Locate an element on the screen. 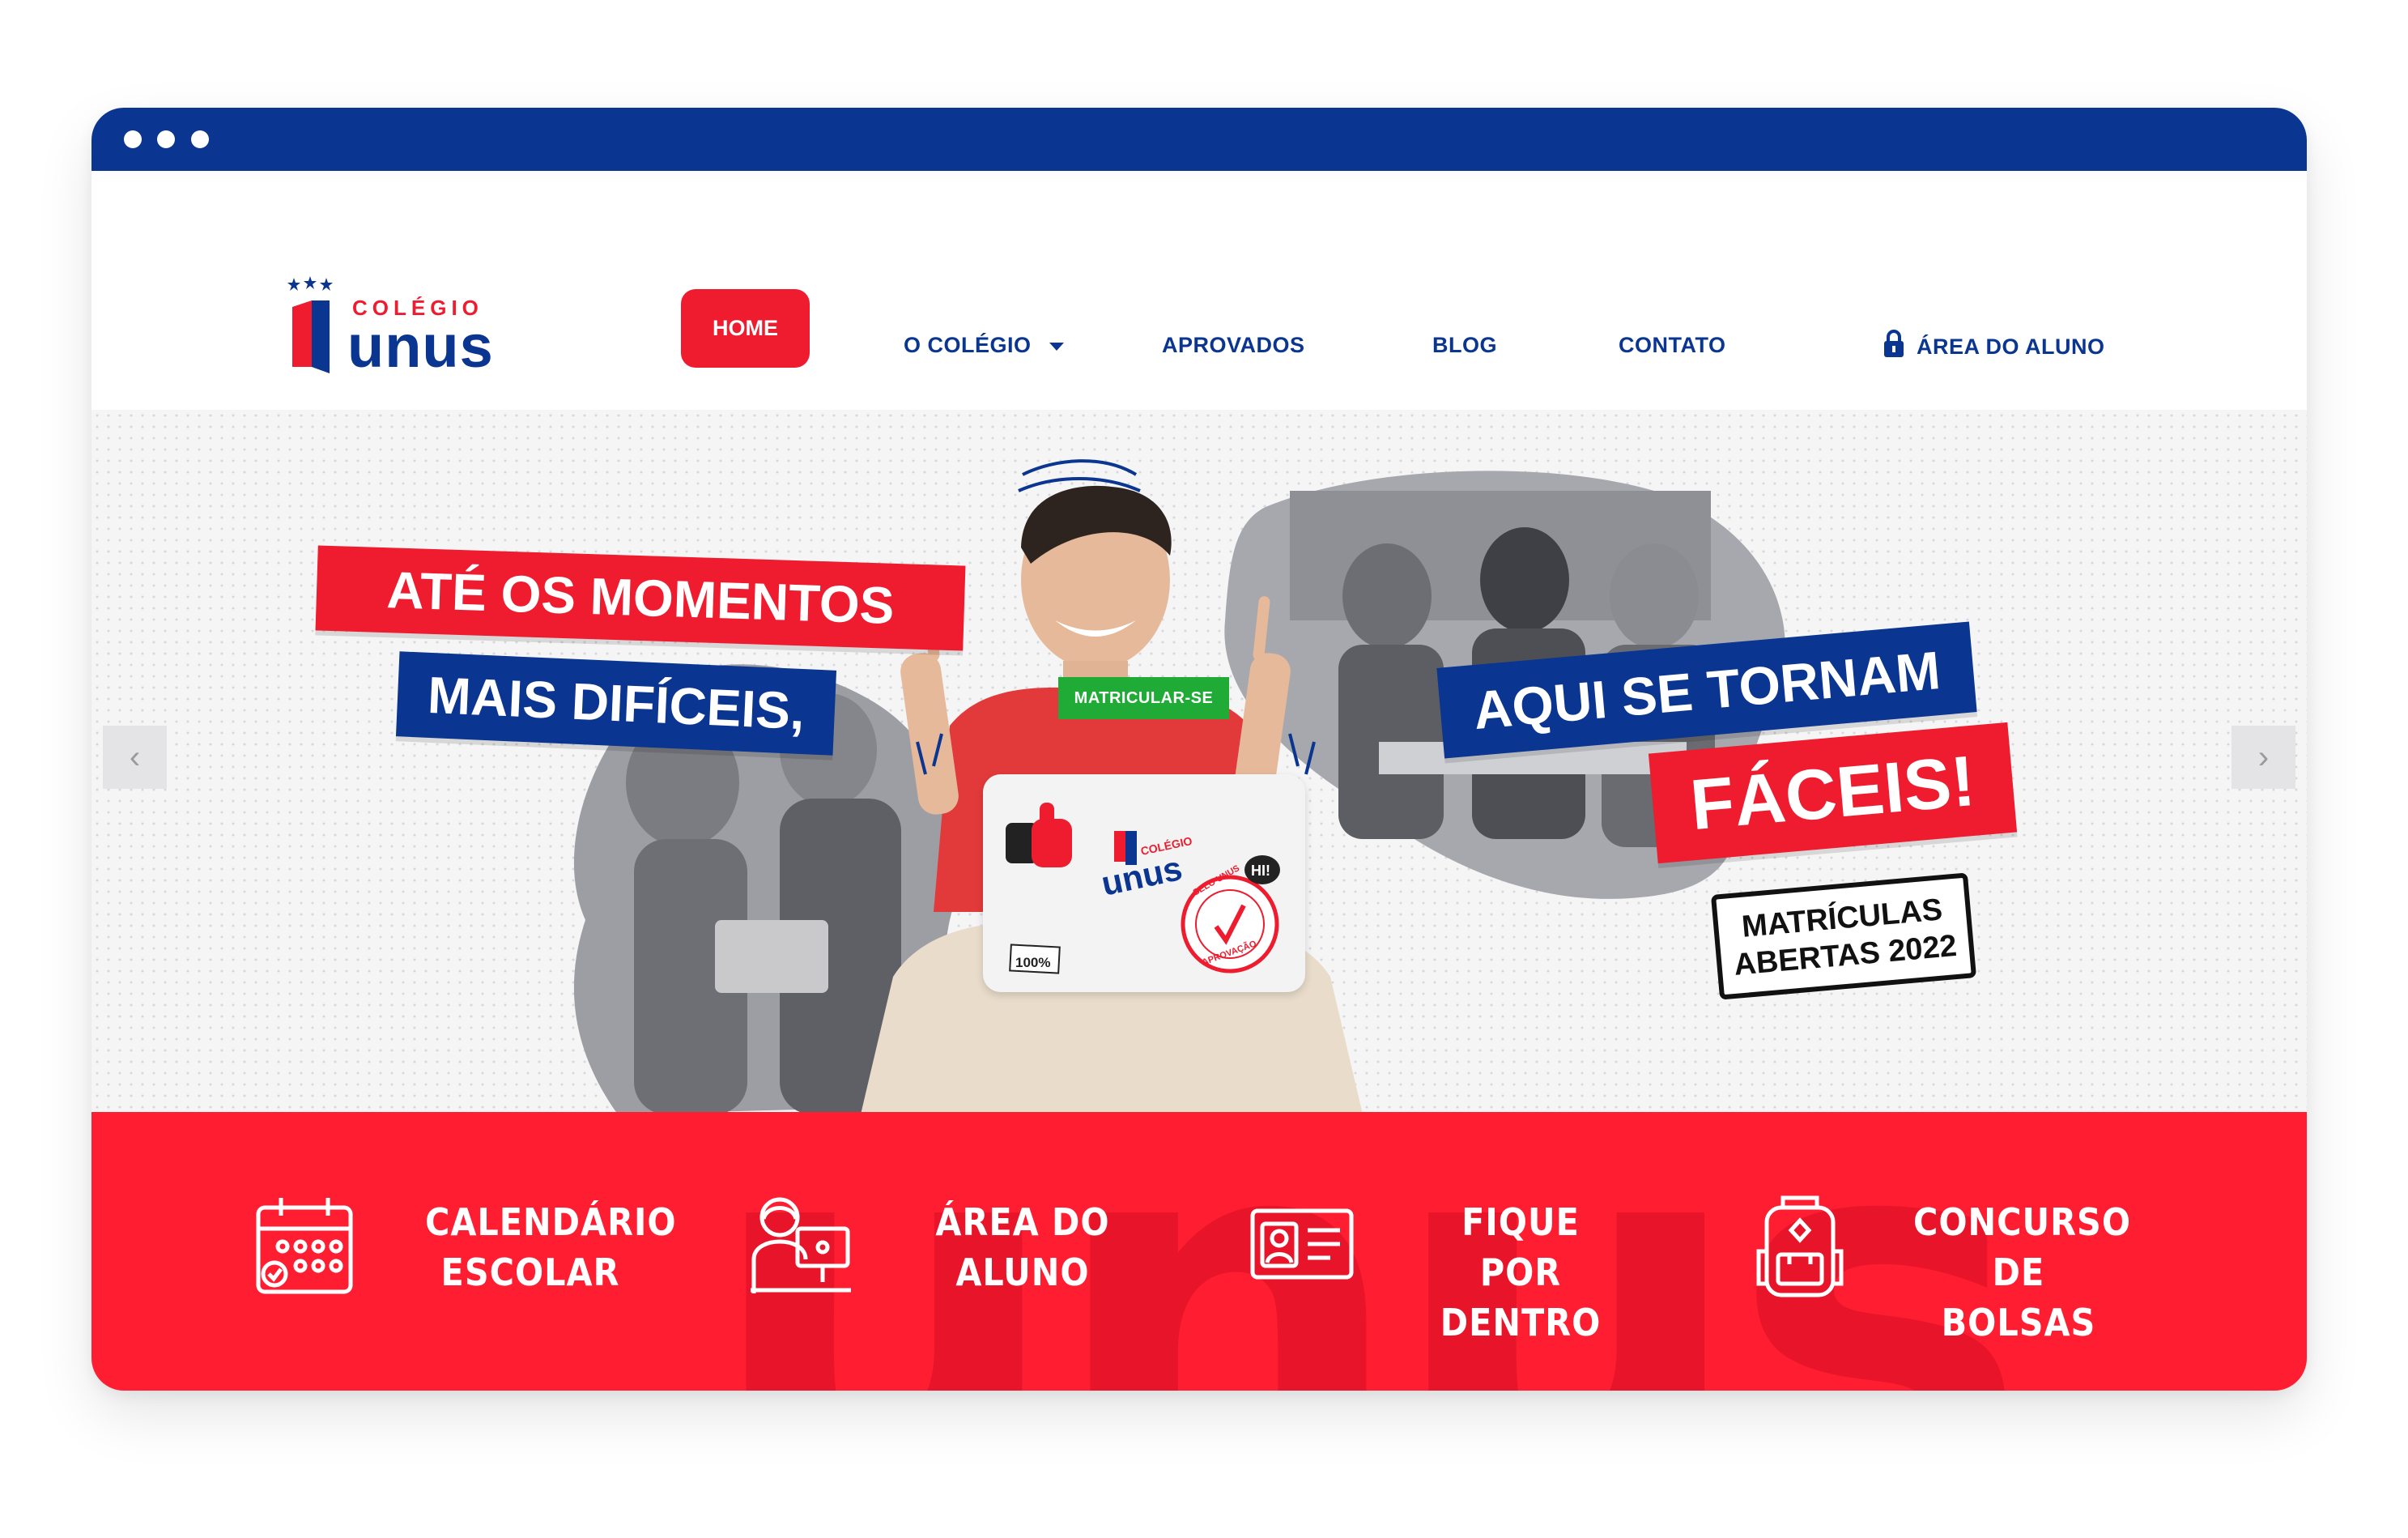  sticker-100: 100% is located at coordinates (1032, 962).